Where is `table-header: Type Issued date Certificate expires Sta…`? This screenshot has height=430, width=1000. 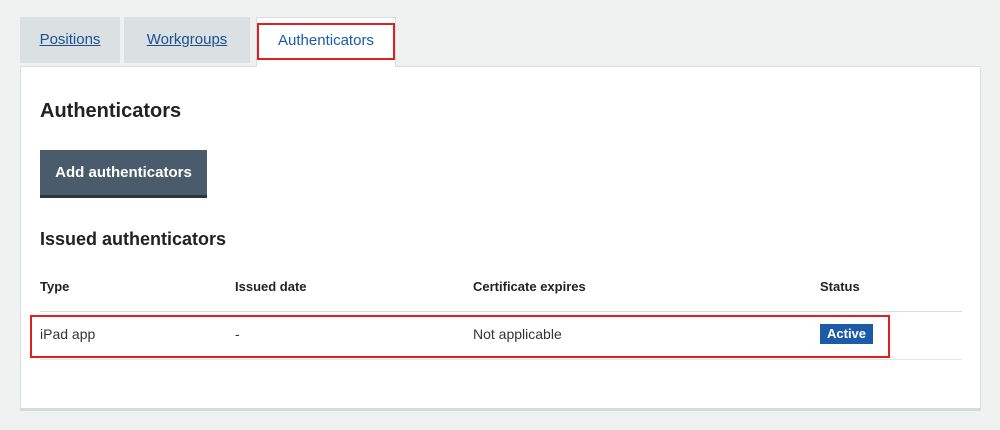 table-header: Type Issued date Certificate expires Sta… is located at coordinates (501, 289).